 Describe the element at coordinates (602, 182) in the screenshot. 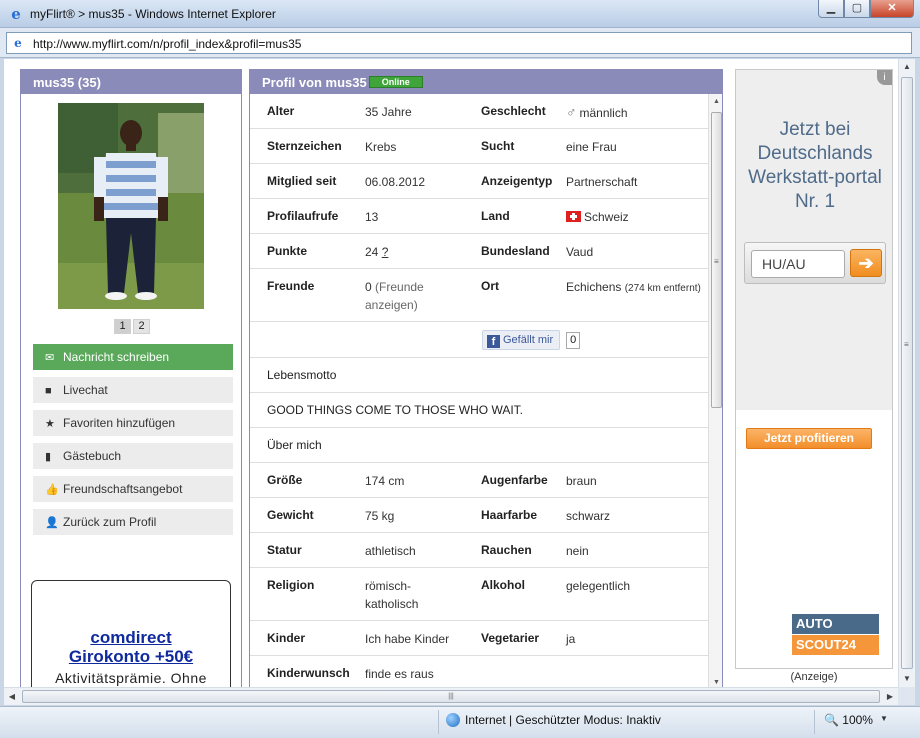

I see `detail-value: Partnerschaft` at that location.